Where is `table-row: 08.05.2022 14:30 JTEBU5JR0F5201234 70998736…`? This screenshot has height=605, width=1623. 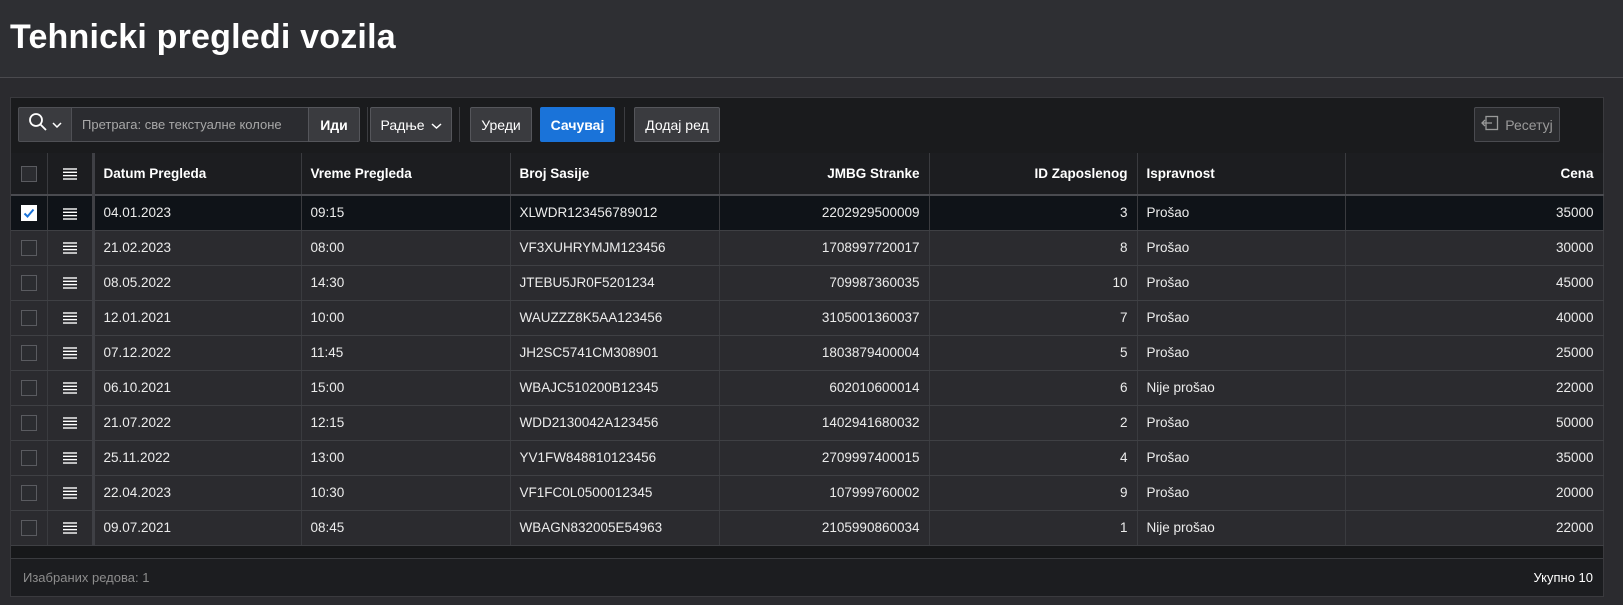 table-row: 08.05.2022 14:30 JTEBU5JR0F5201234 70998736… is located at coordinates (807, 283).